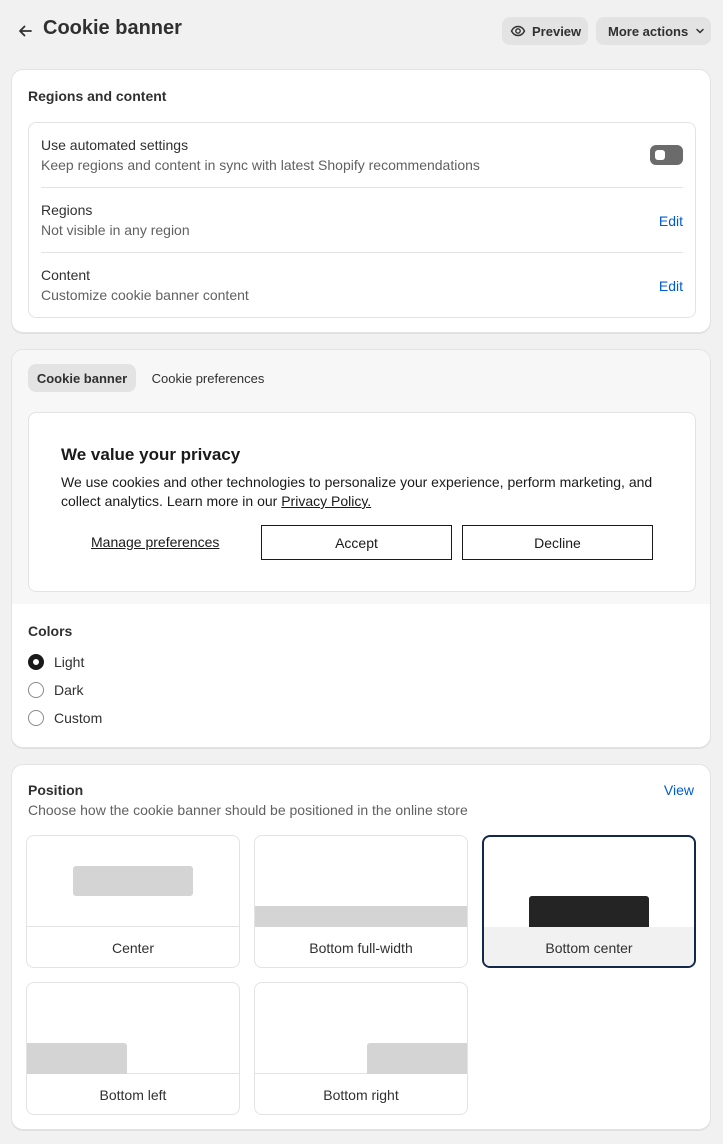 Image resolution: width=723 pixels, height=1144 pixels. What do you see at coordinates (97, 96) in the screenshot?
I see `regions-card-title: Regions and content` at bounding box center [97, 96].